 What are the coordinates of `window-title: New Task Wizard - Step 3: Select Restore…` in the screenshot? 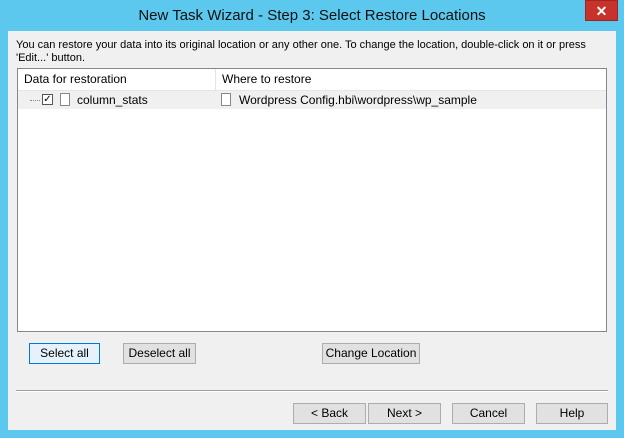 It's located at (312, 15).